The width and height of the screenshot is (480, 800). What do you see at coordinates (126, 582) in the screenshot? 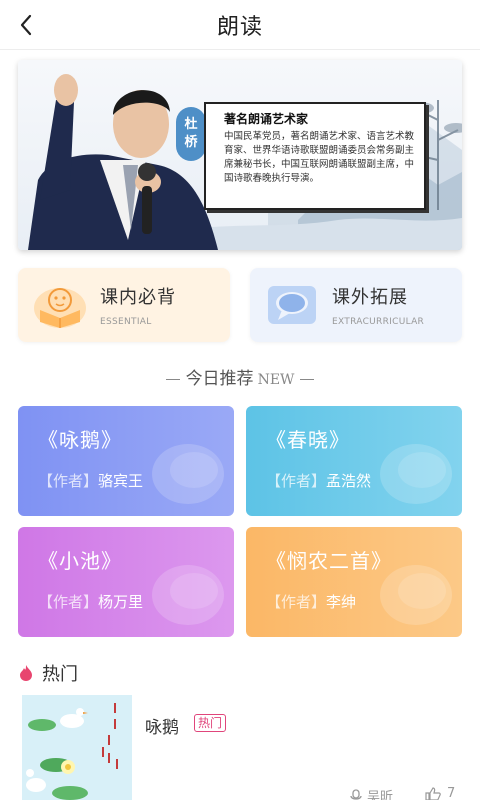
I see `poem-card-xiao-chi: 《小池》 【作者】杨万里` at bounding box center [126, 582].